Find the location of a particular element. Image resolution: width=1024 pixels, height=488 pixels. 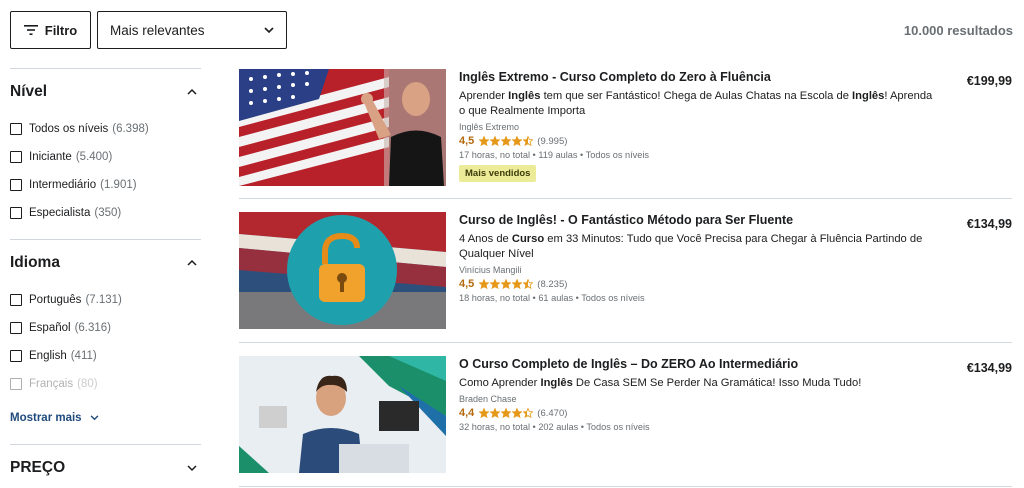

level-section-title: Nível is located at coordinates (29, 91).